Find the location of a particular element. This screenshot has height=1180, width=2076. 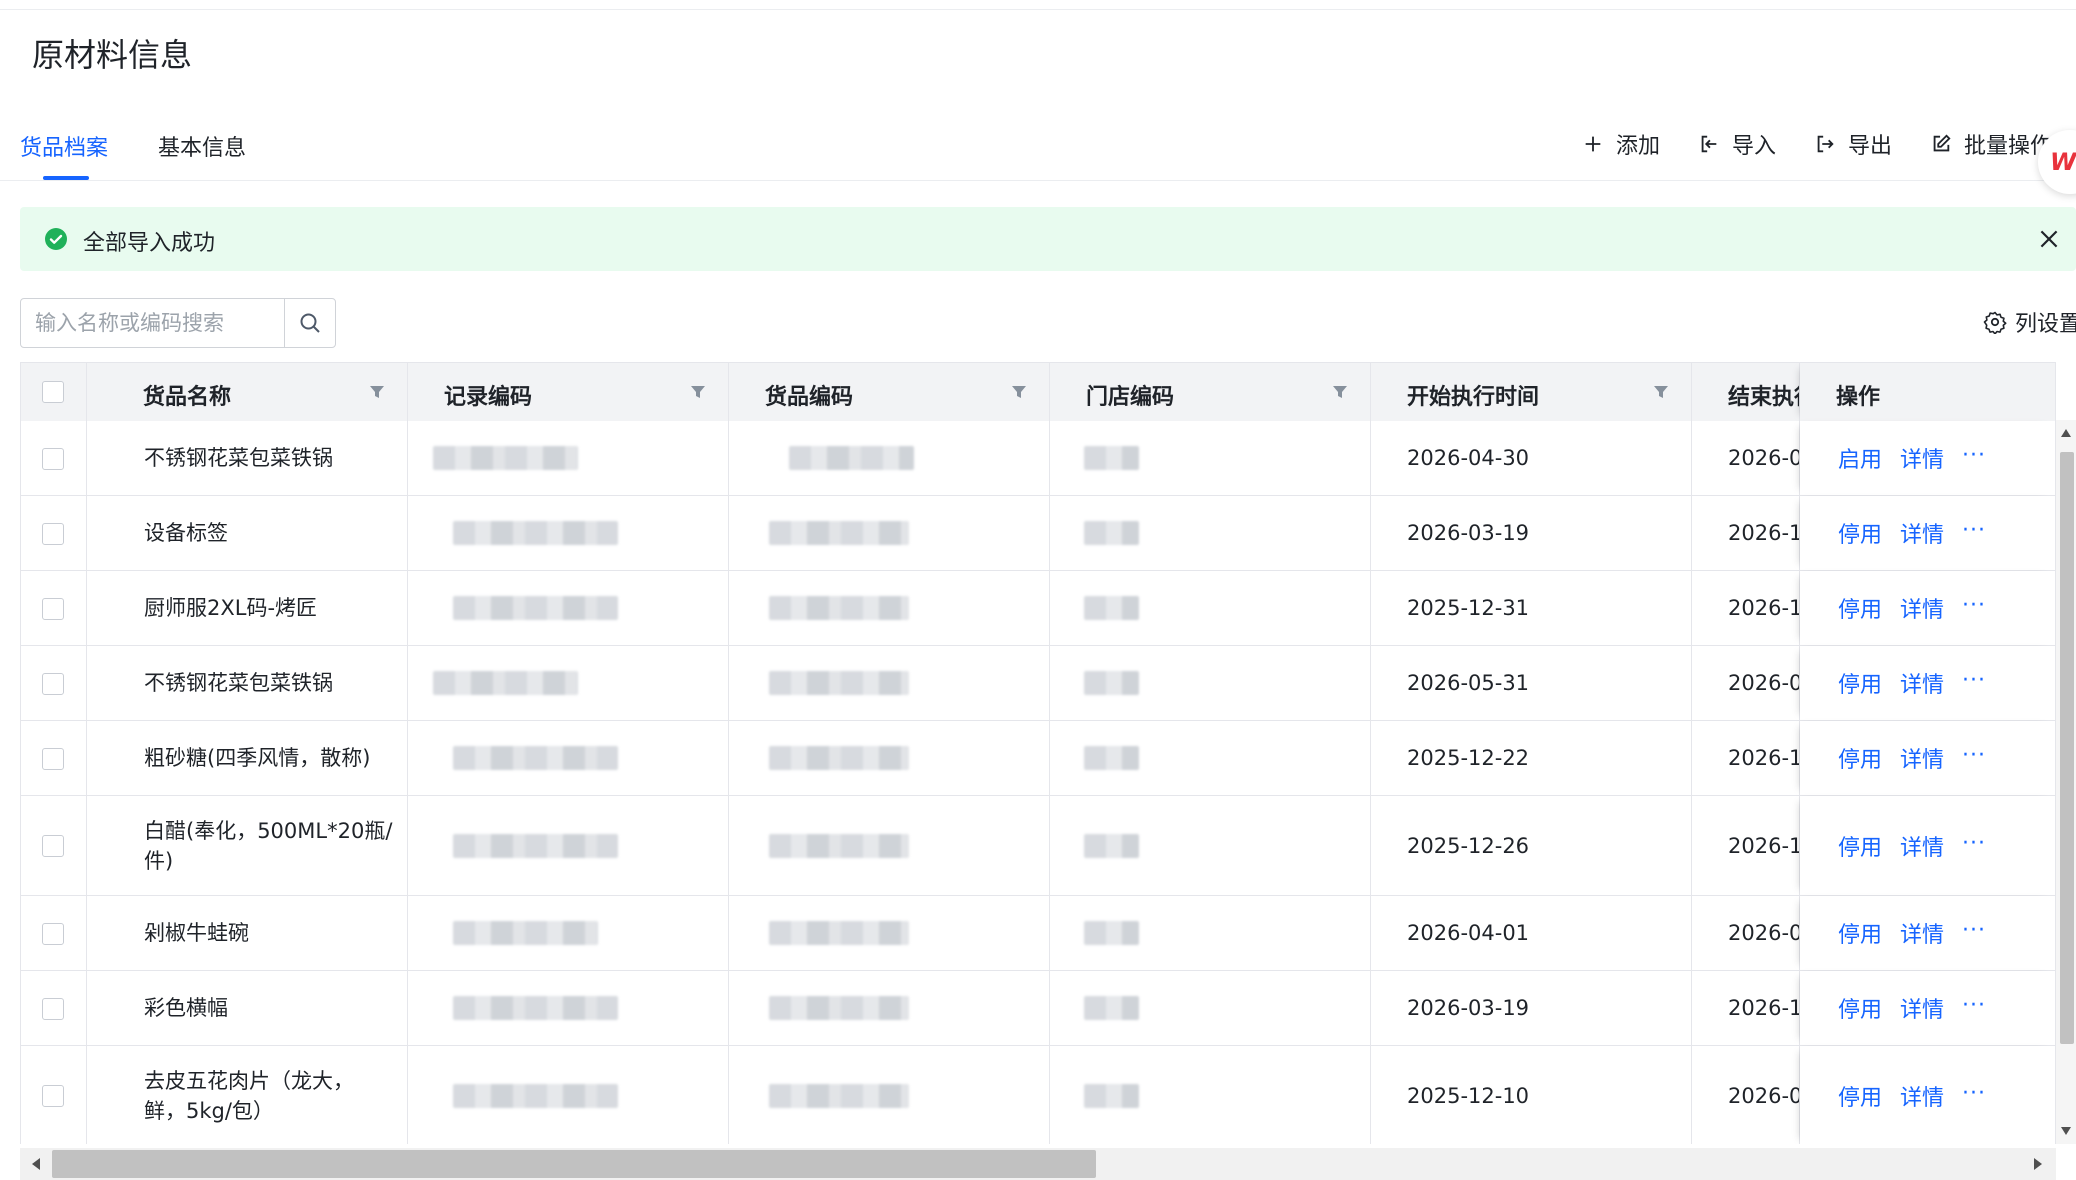

column-settings-button: 列设置 is located at coordinates (2029, 322).